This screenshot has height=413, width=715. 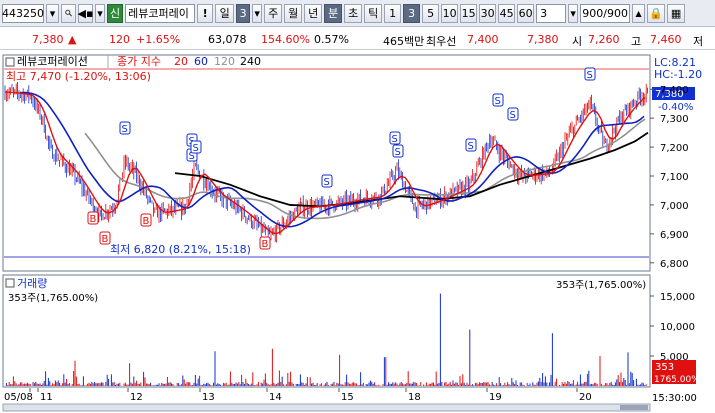 I want to click on price-tick-label: 7,300, so click(x=674, y=119).